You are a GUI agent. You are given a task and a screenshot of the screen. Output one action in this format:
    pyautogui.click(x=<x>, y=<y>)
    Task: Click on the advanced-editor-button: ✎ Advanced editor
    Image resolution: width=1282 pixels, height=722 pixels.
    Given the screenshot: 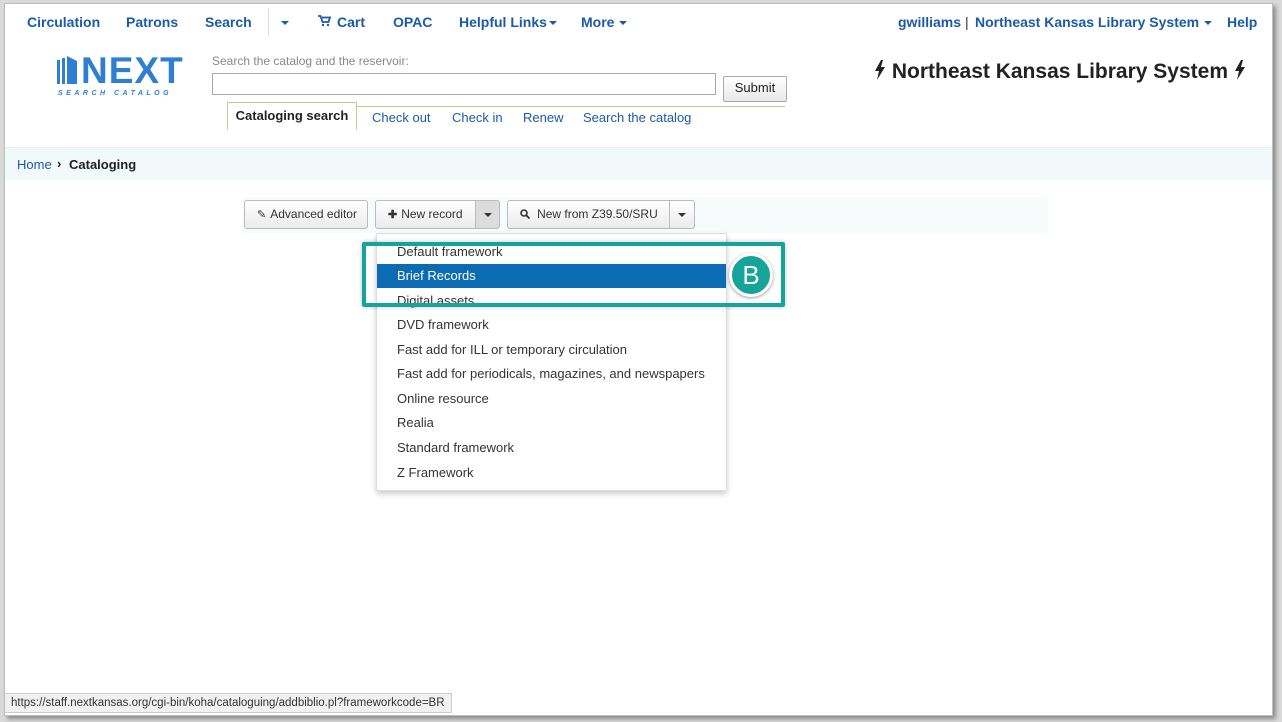 What is the action you would take?
    pyautogui.click(x=306, y=214)
    